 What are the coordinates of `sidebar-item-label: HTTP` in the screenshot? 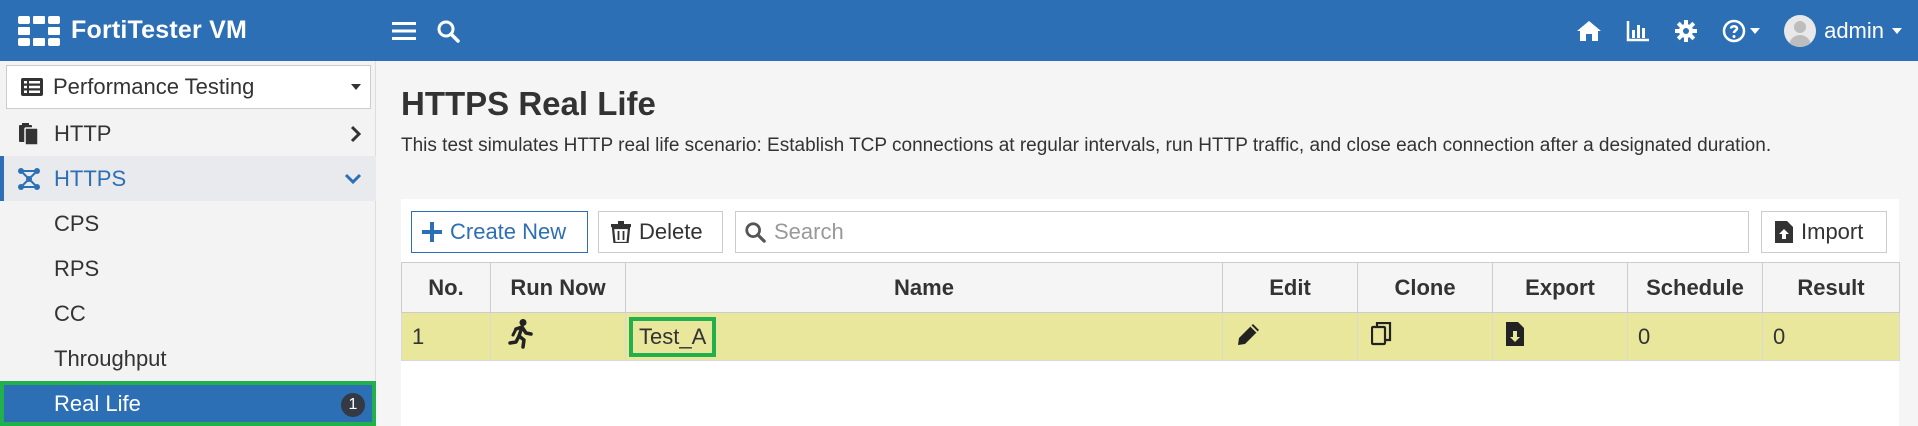 It's located at (83, 133).